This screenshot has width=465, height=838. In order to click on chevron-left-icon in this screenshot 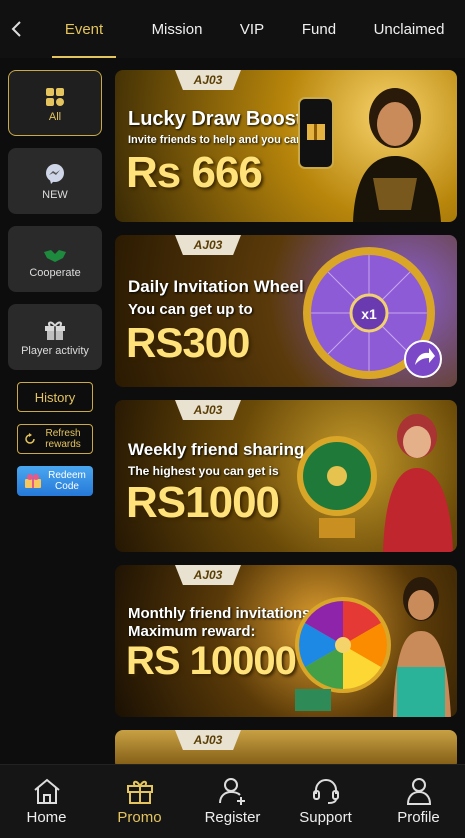, I will do `click(16, 29)`.